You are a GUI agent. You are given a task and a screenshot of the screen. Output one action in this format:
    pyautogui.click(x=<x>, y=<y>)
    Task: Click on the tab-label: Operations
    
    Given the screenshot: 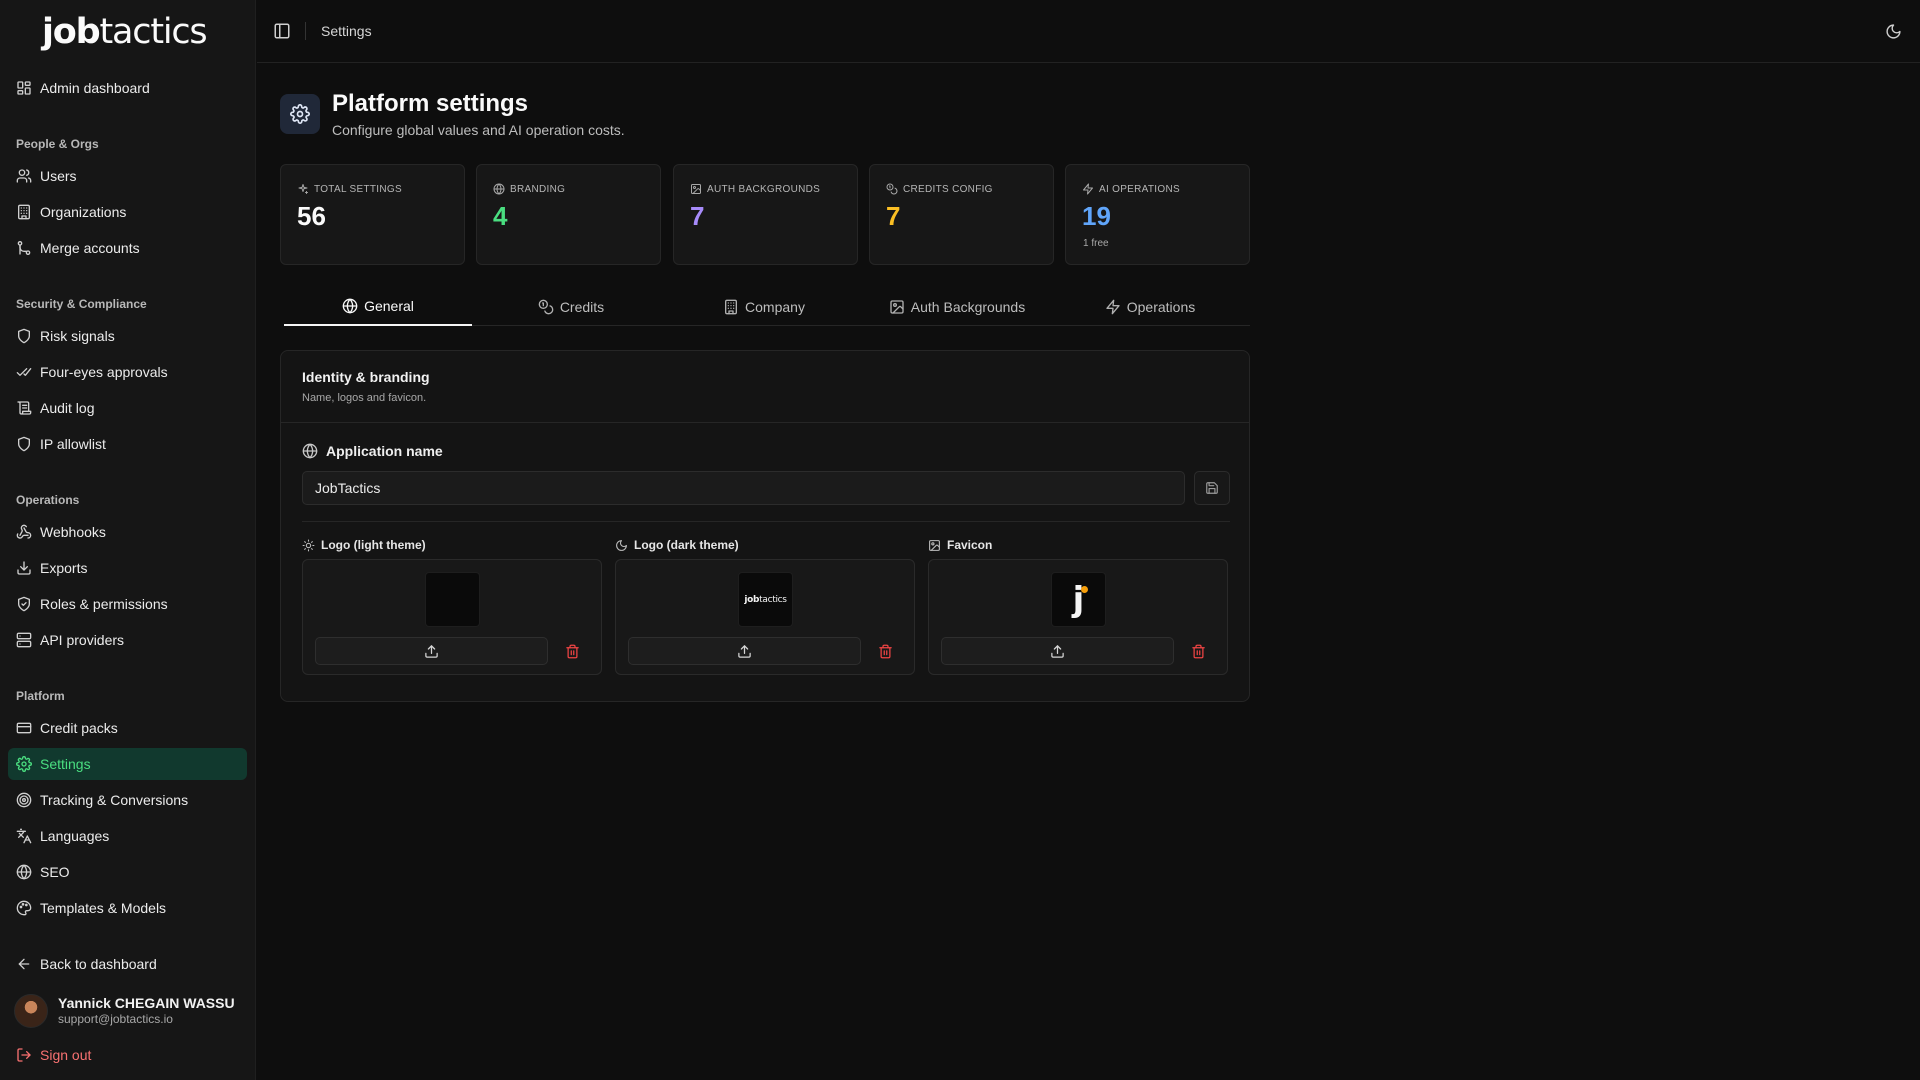 What is the action you would take?
    pyautogui.click(x=1161, y=307)
    